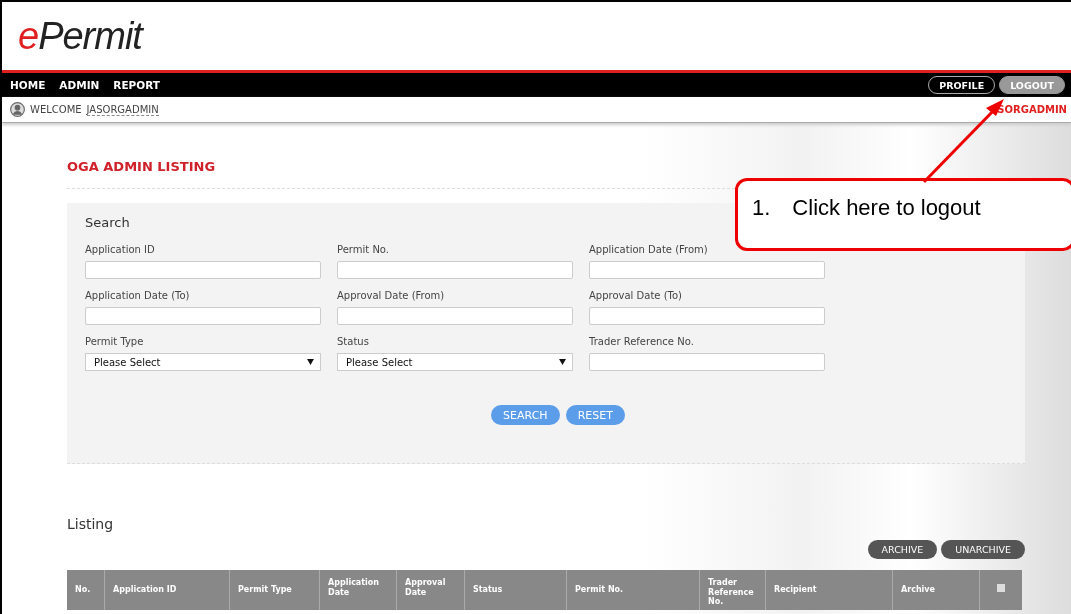 The width and height of the screenshot is (1071, 614). I want to click on column-header: Application Date, so click(358, 590).